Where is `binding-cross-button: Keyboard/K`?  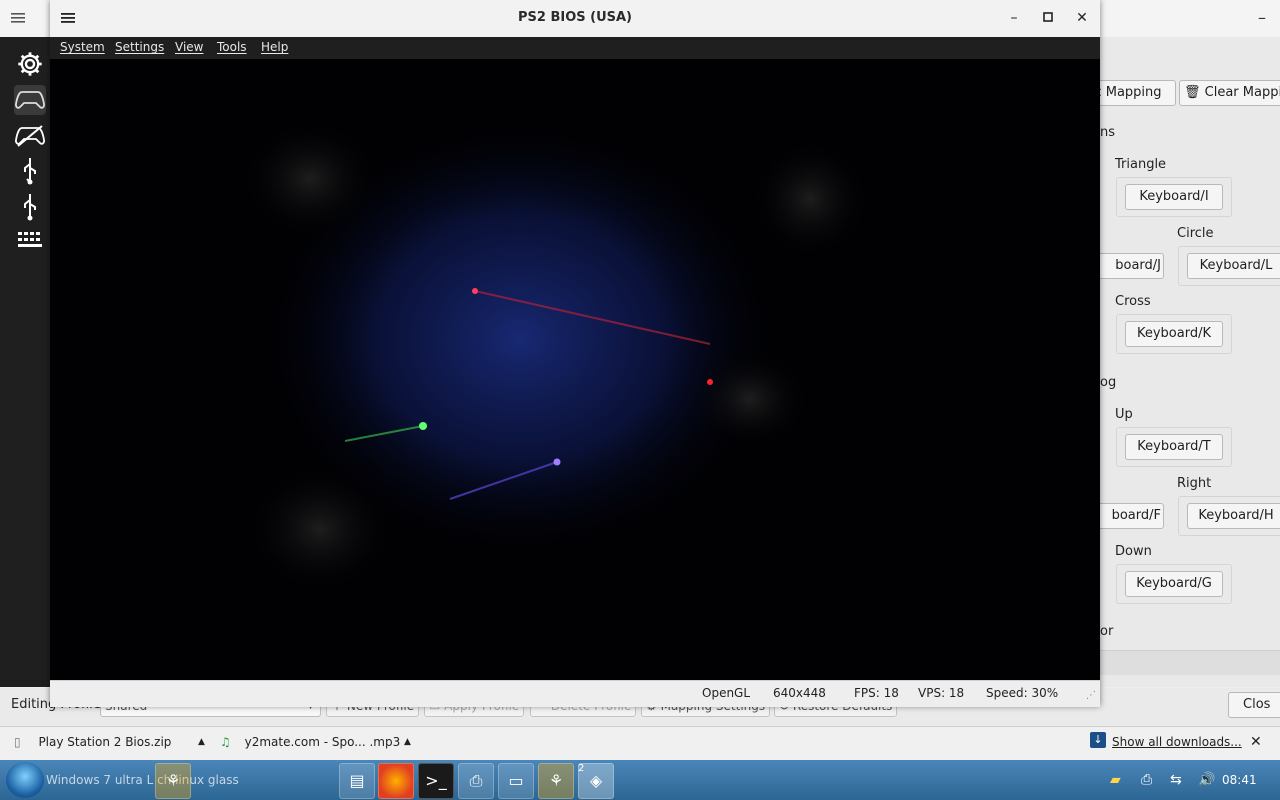 binding-cross-button: Keyboard/K is located at coordinates (1174, 334).